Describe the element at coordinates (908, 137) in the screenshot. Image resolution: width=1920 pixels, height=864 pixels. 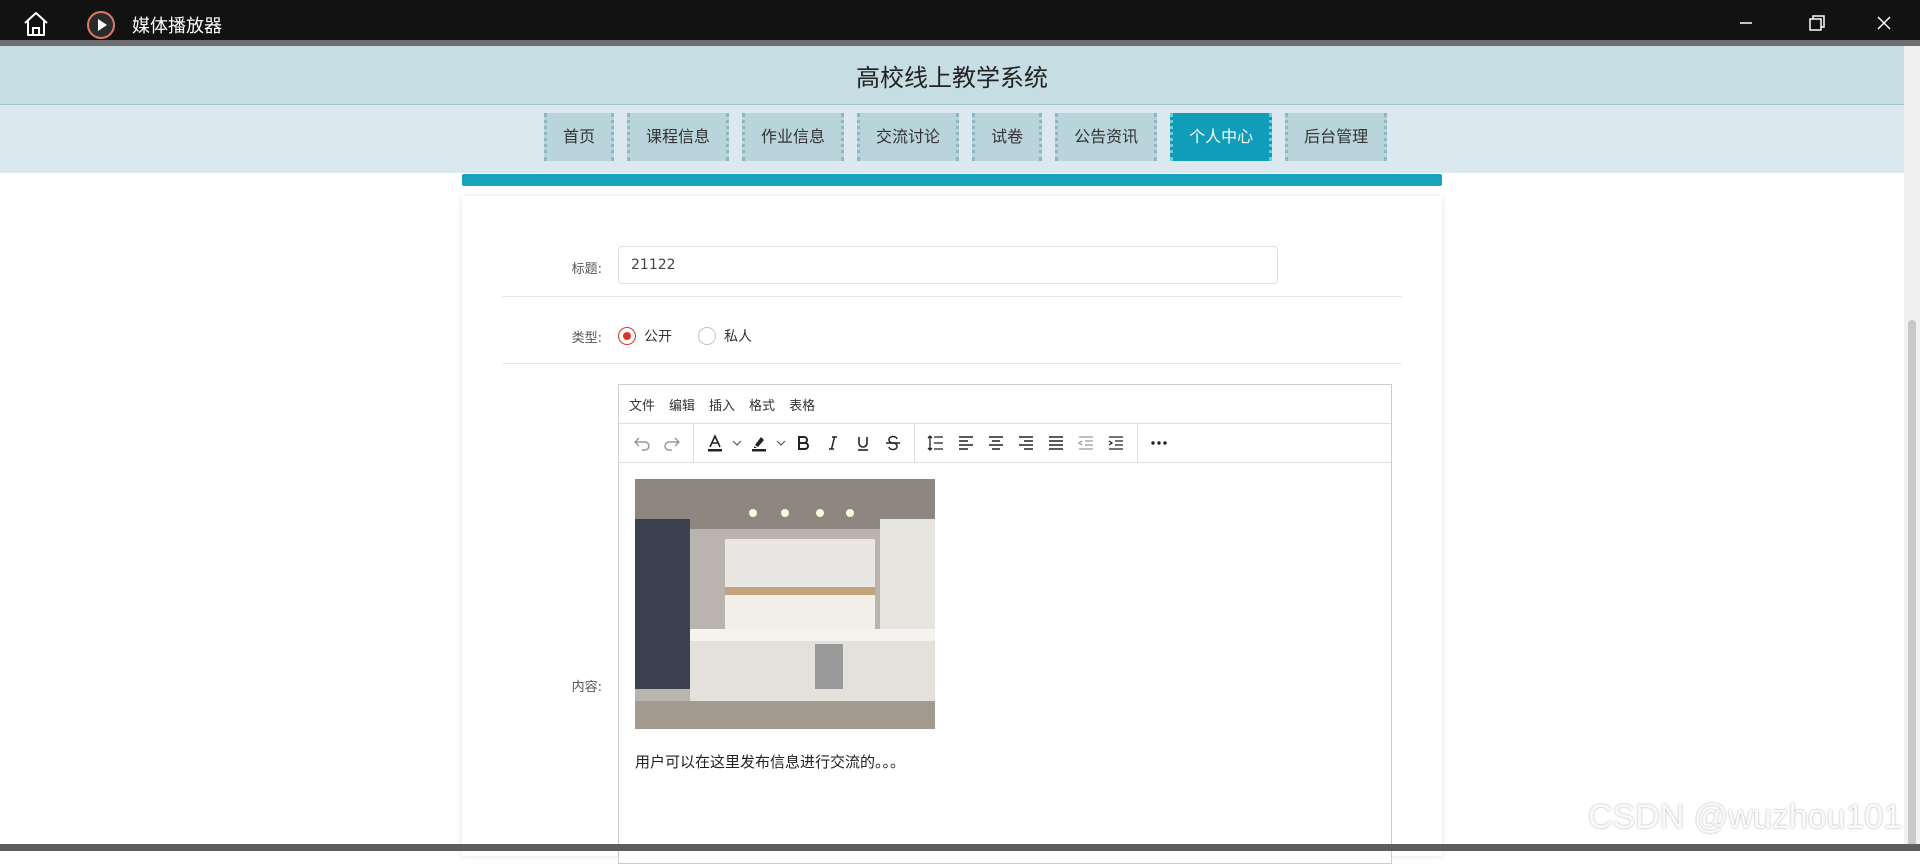
I see `nav-item-discussion: 交流讨论` at that location.